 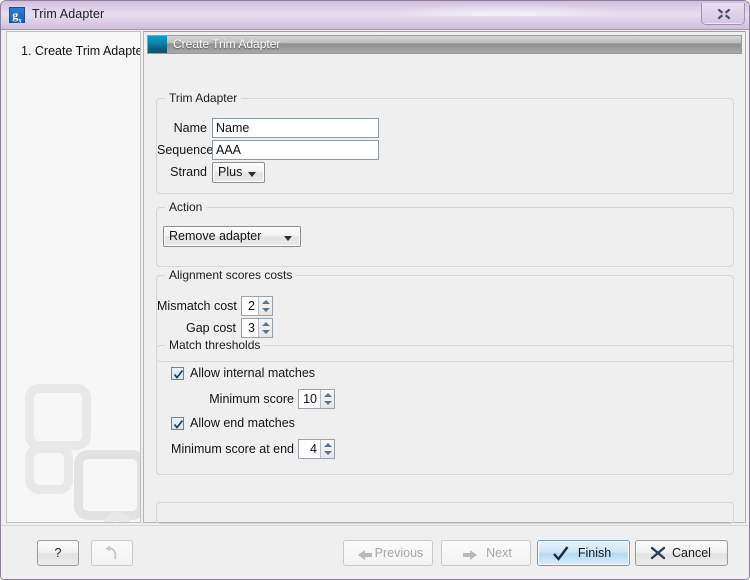 I want to click on group-trim-adapter-title: Trim Adapter, so click(x=203, y=98).